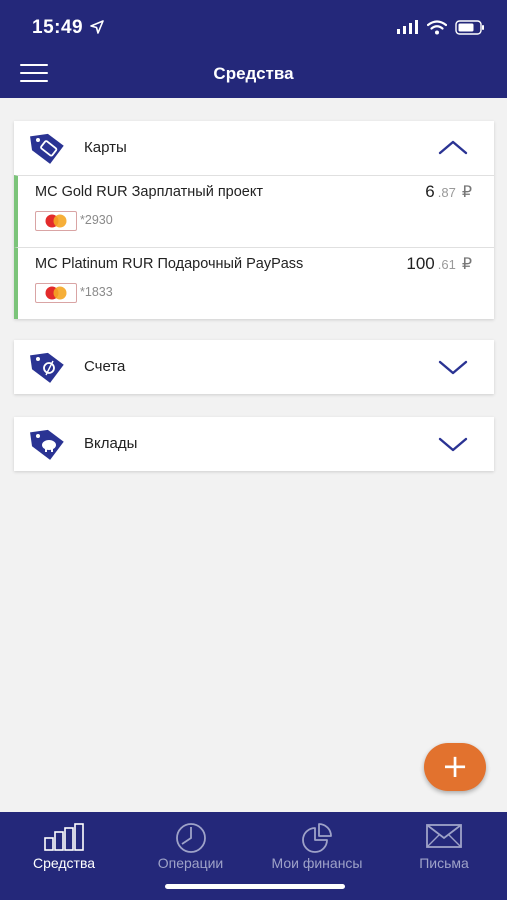 The image size is (507, 900). I want to click on card-balance: 100.61 ₽, so click(439, 264).